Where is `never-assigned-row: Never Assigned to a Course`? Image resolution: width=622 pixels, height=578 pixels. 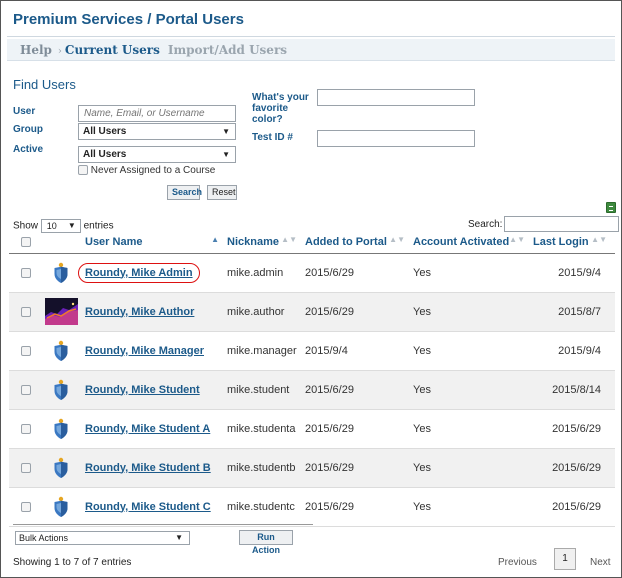
never-assigned-row: Never Assigned to a Course is located at coordinates (146, 170).